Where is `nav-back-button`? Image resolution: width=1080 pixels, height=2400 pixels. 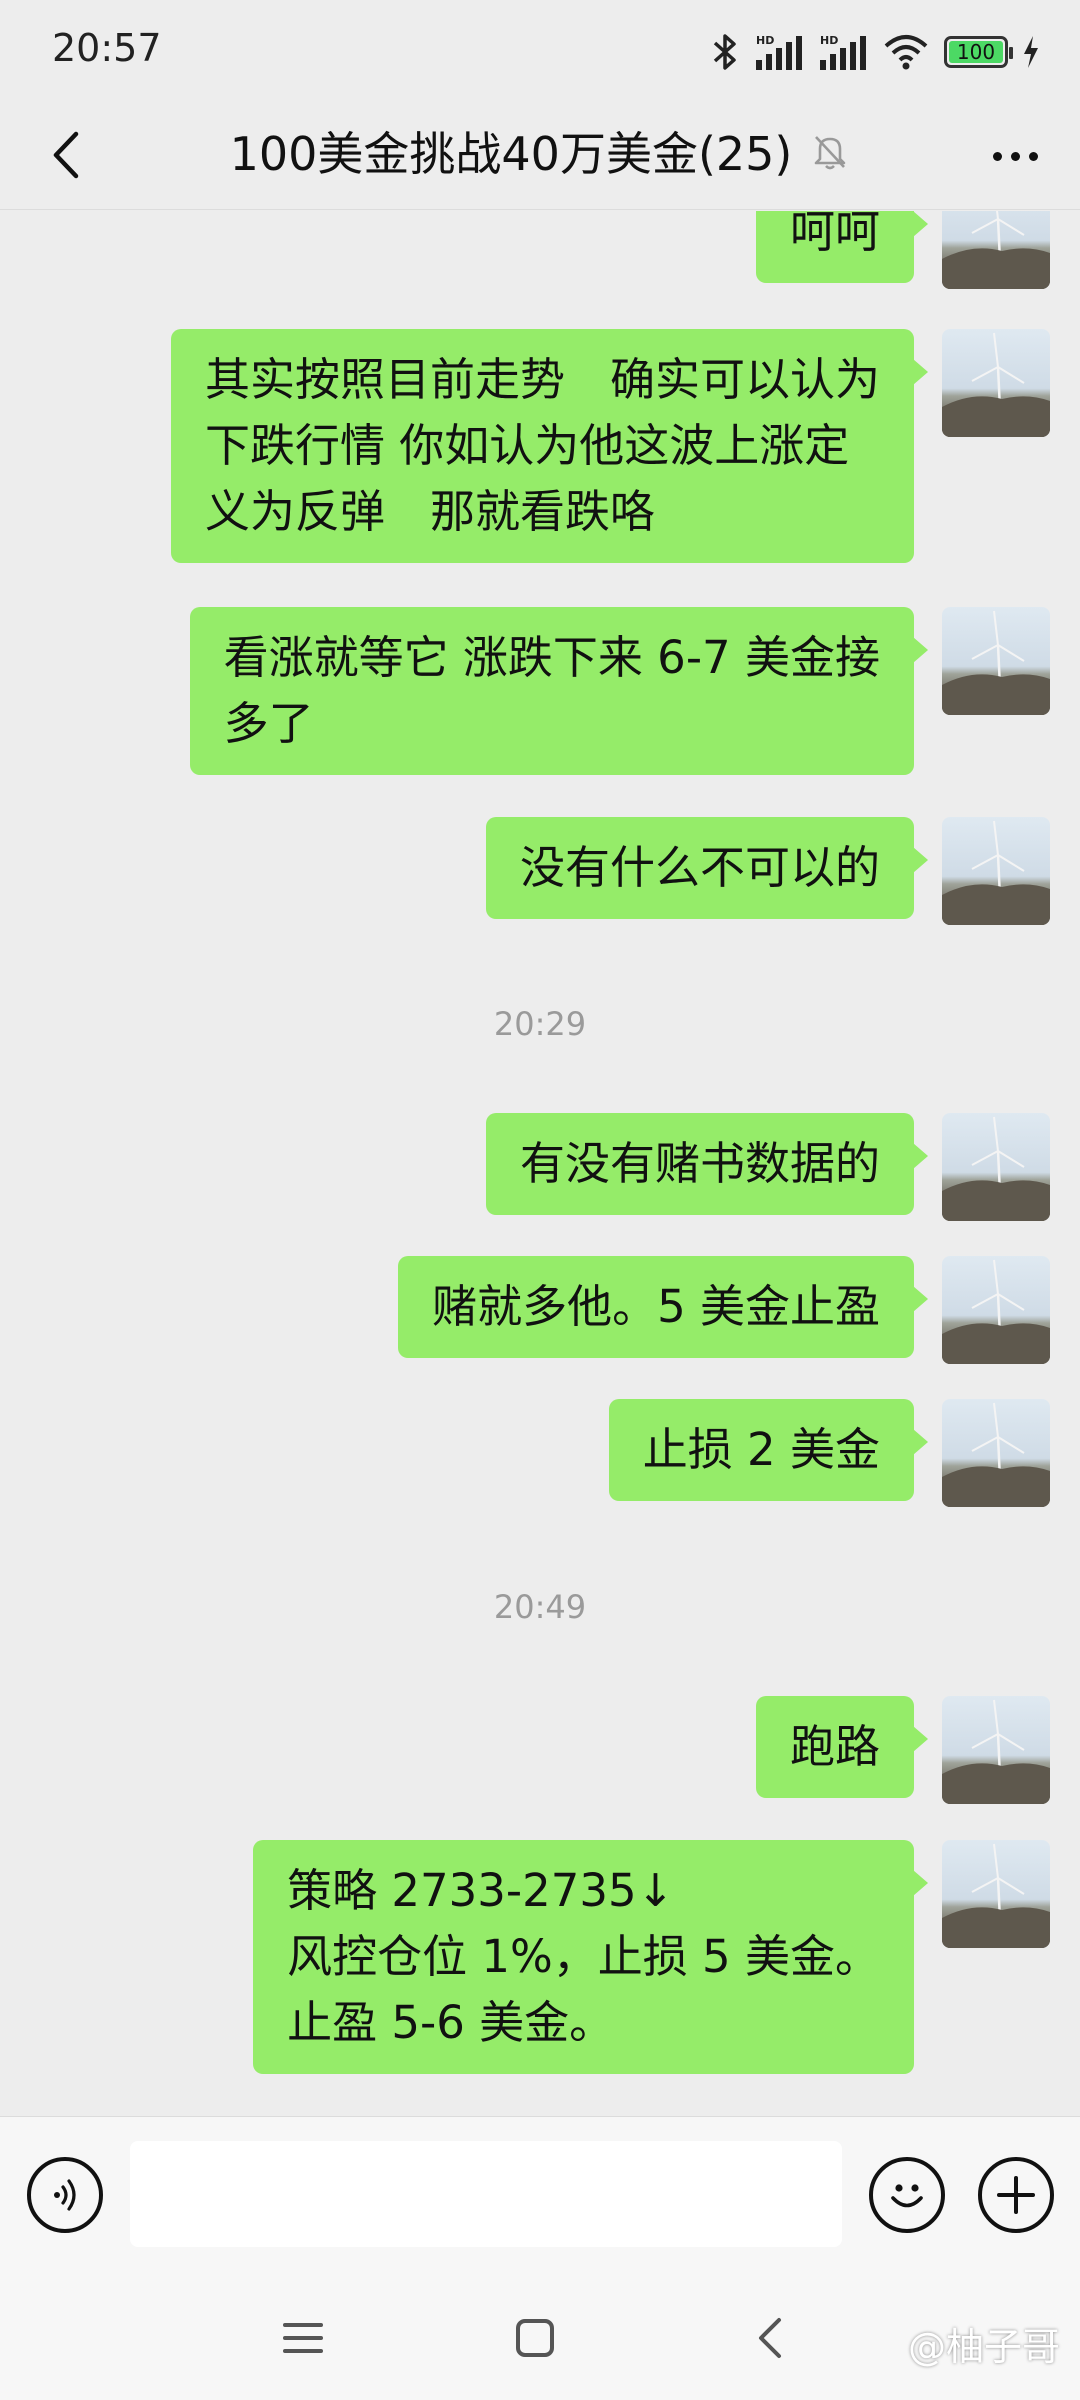
nav-back-button is located at coordinates (770, 2338).